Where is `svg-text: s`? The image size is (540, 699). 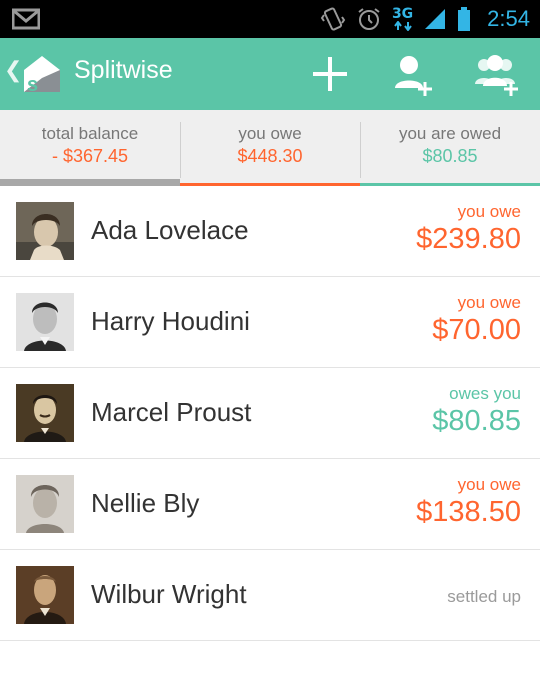
svg-text: s is located at coordinates (32, 84).